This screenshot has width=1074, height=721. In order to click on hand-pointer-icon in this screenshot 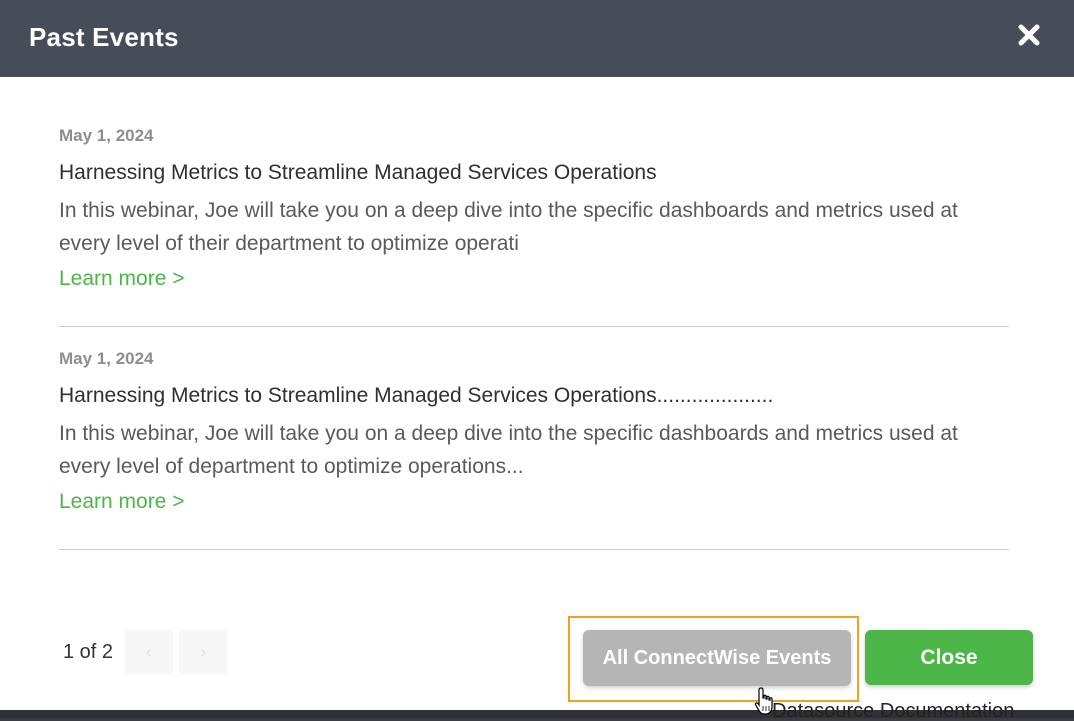, I will do `click(765, 701)`.